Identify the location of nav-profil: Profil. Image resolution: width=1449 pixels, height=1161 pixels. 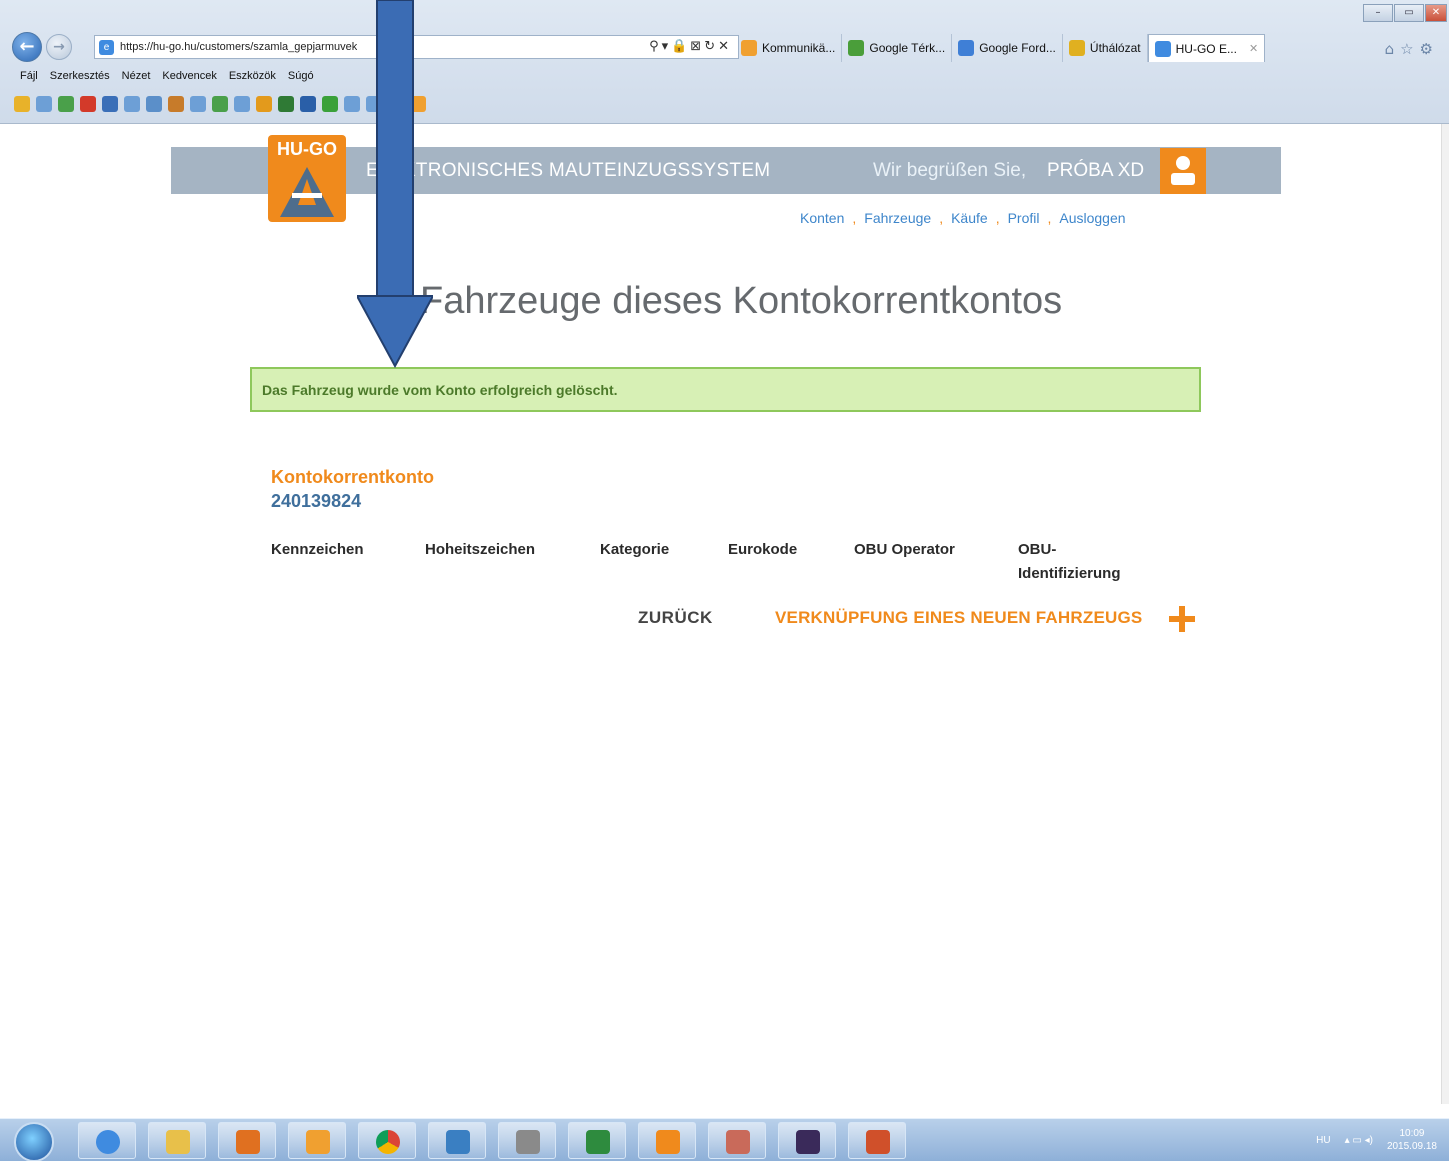
(1024, 218).